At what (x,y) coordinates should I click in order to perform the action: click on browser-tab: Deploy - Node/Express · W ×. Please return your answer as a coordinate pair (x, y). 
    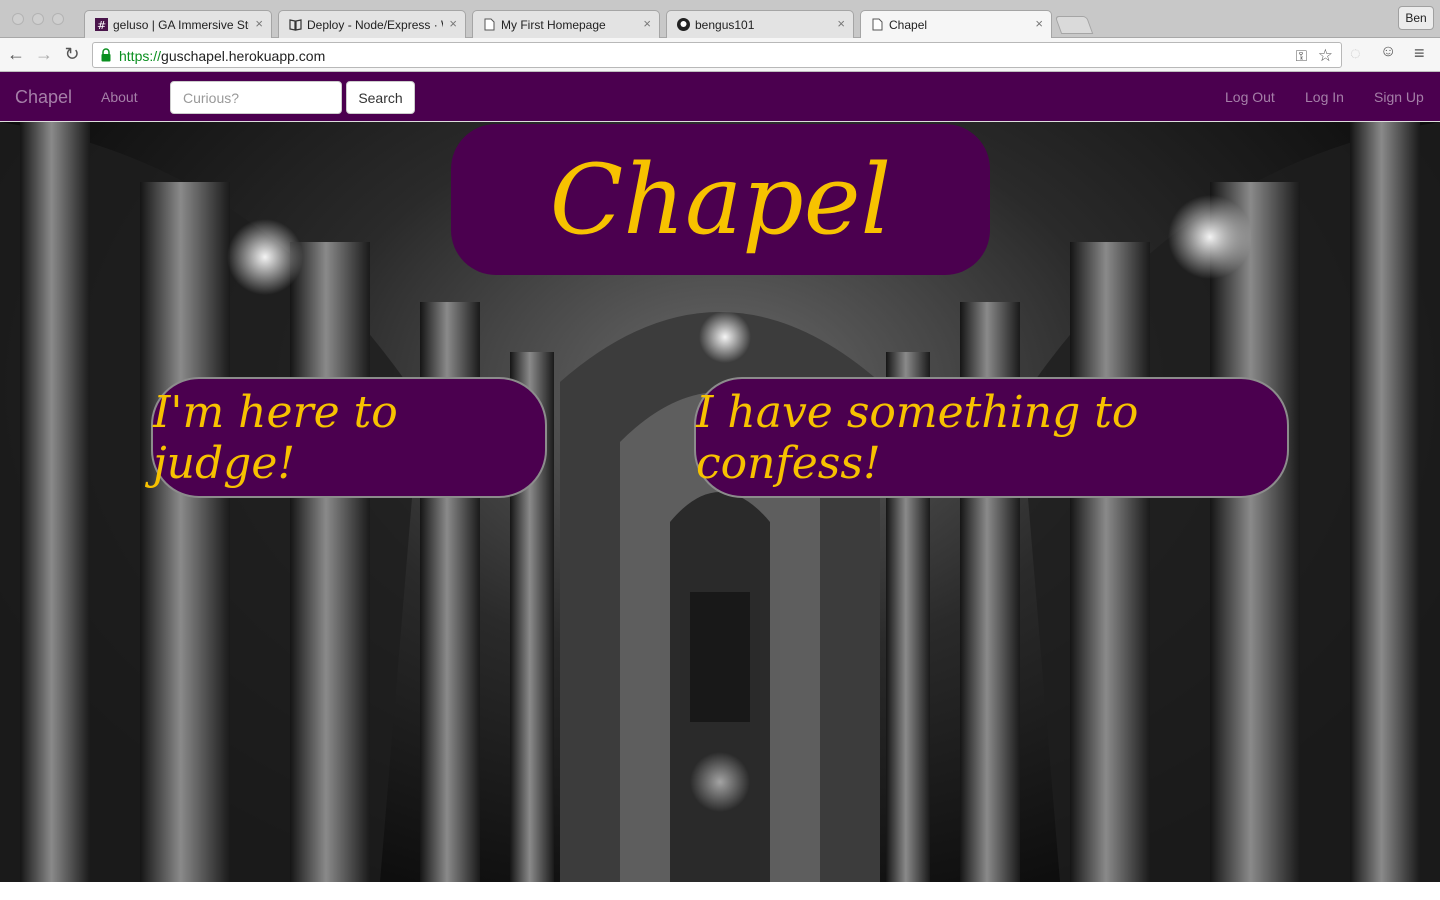
    Looking at the image, I should click on (372, 24).